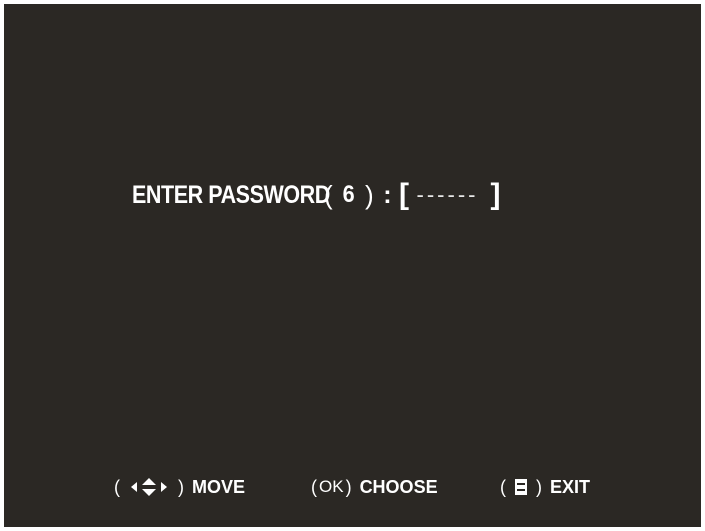  I want to click on exit-hint-open-paren: (, so click(503, 486).